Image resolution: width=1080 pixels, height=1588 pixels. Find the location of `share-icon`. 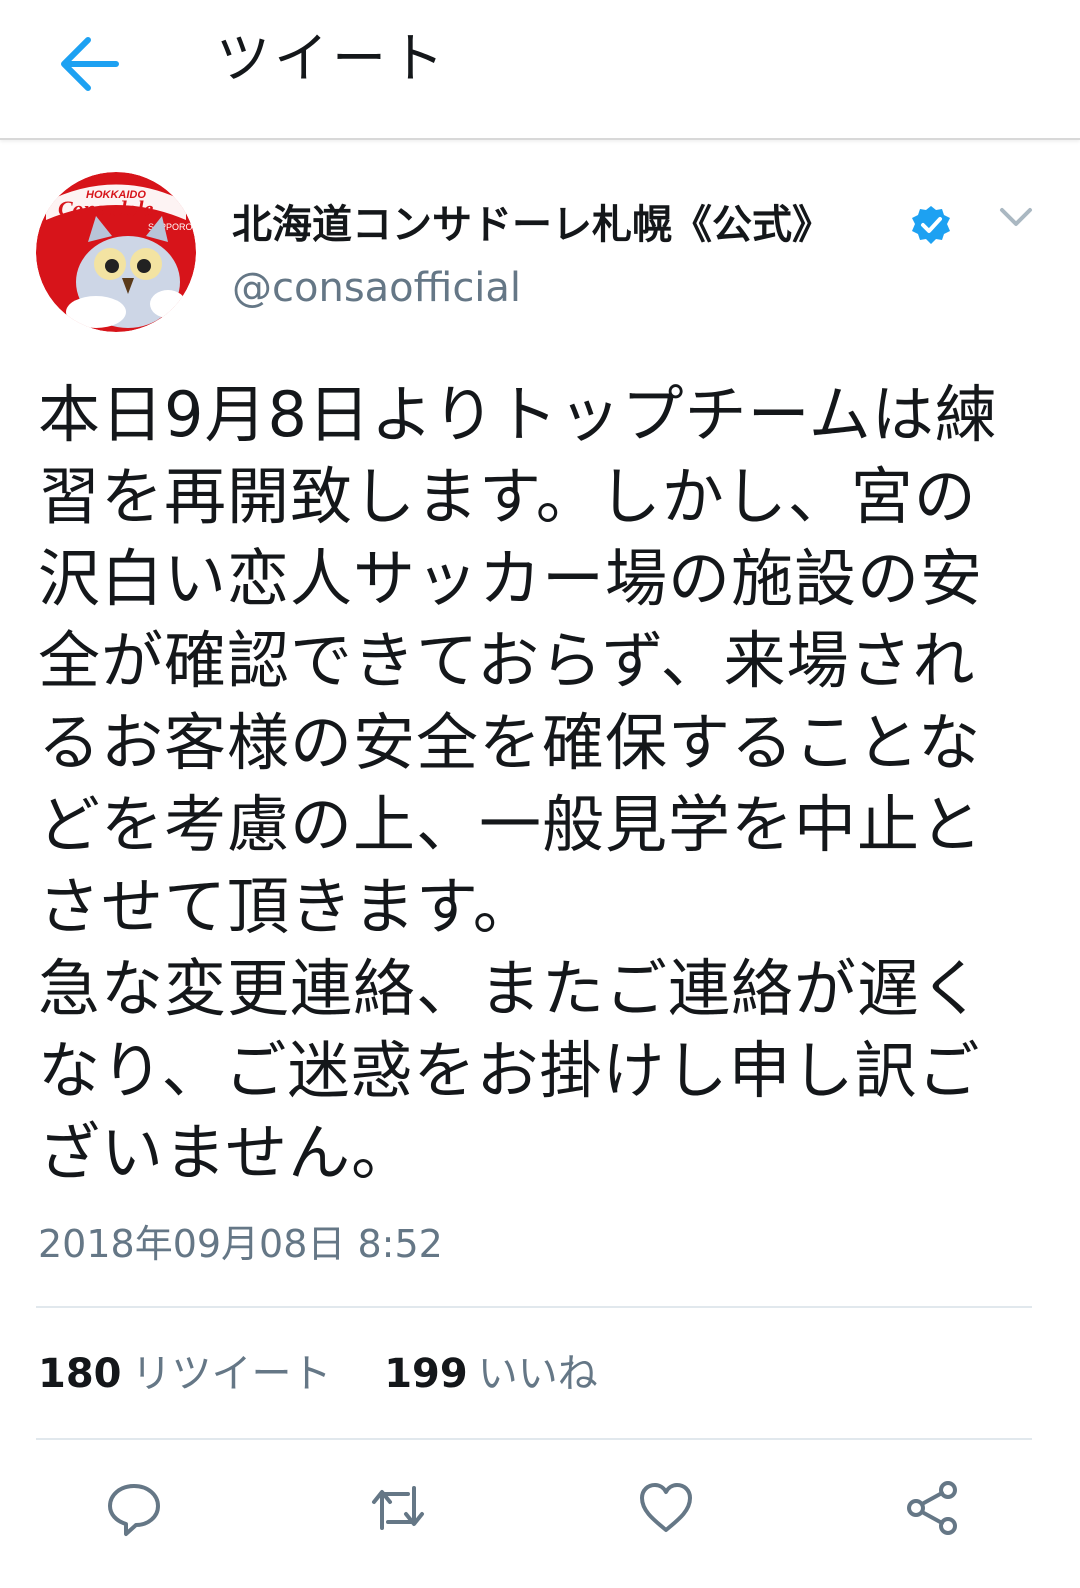

share-icon is located at coordinates (932, 1508).